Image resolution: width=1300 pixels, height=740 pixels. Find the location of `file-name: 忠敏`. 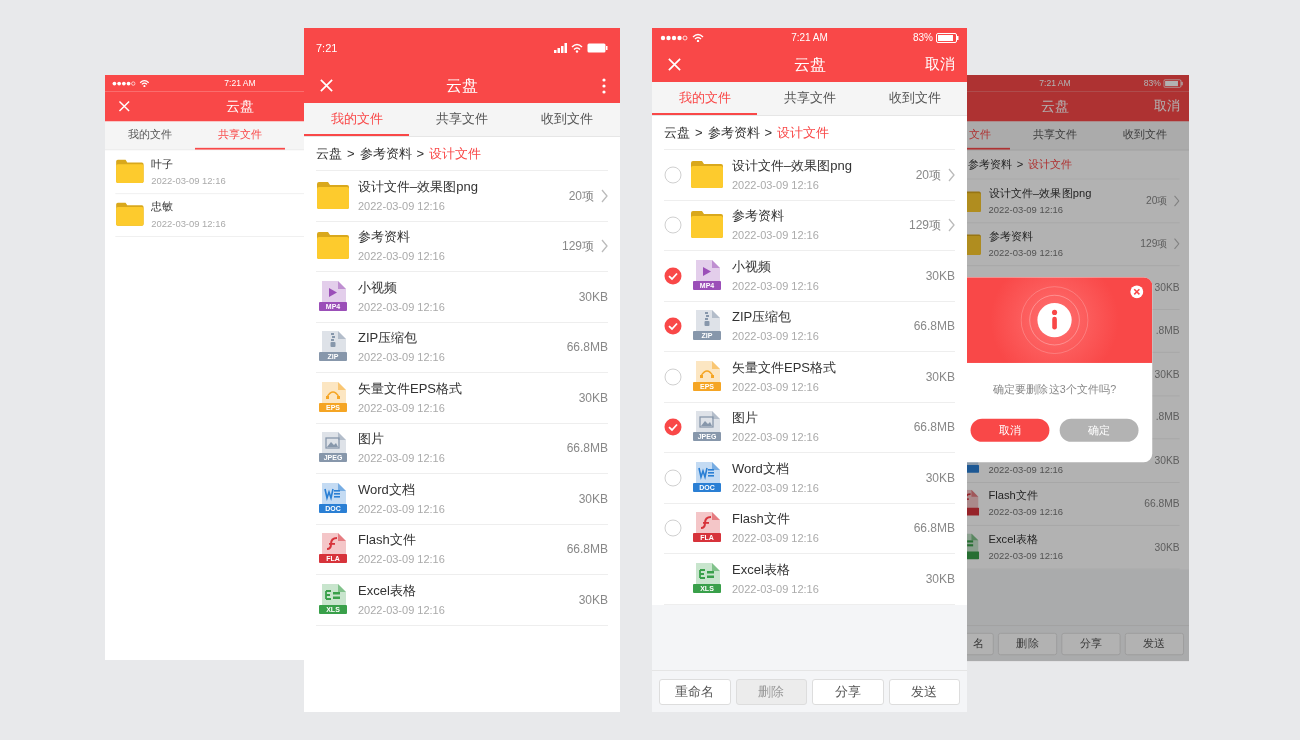

file-name: 忠敏 is located at coordinates (163, 207).